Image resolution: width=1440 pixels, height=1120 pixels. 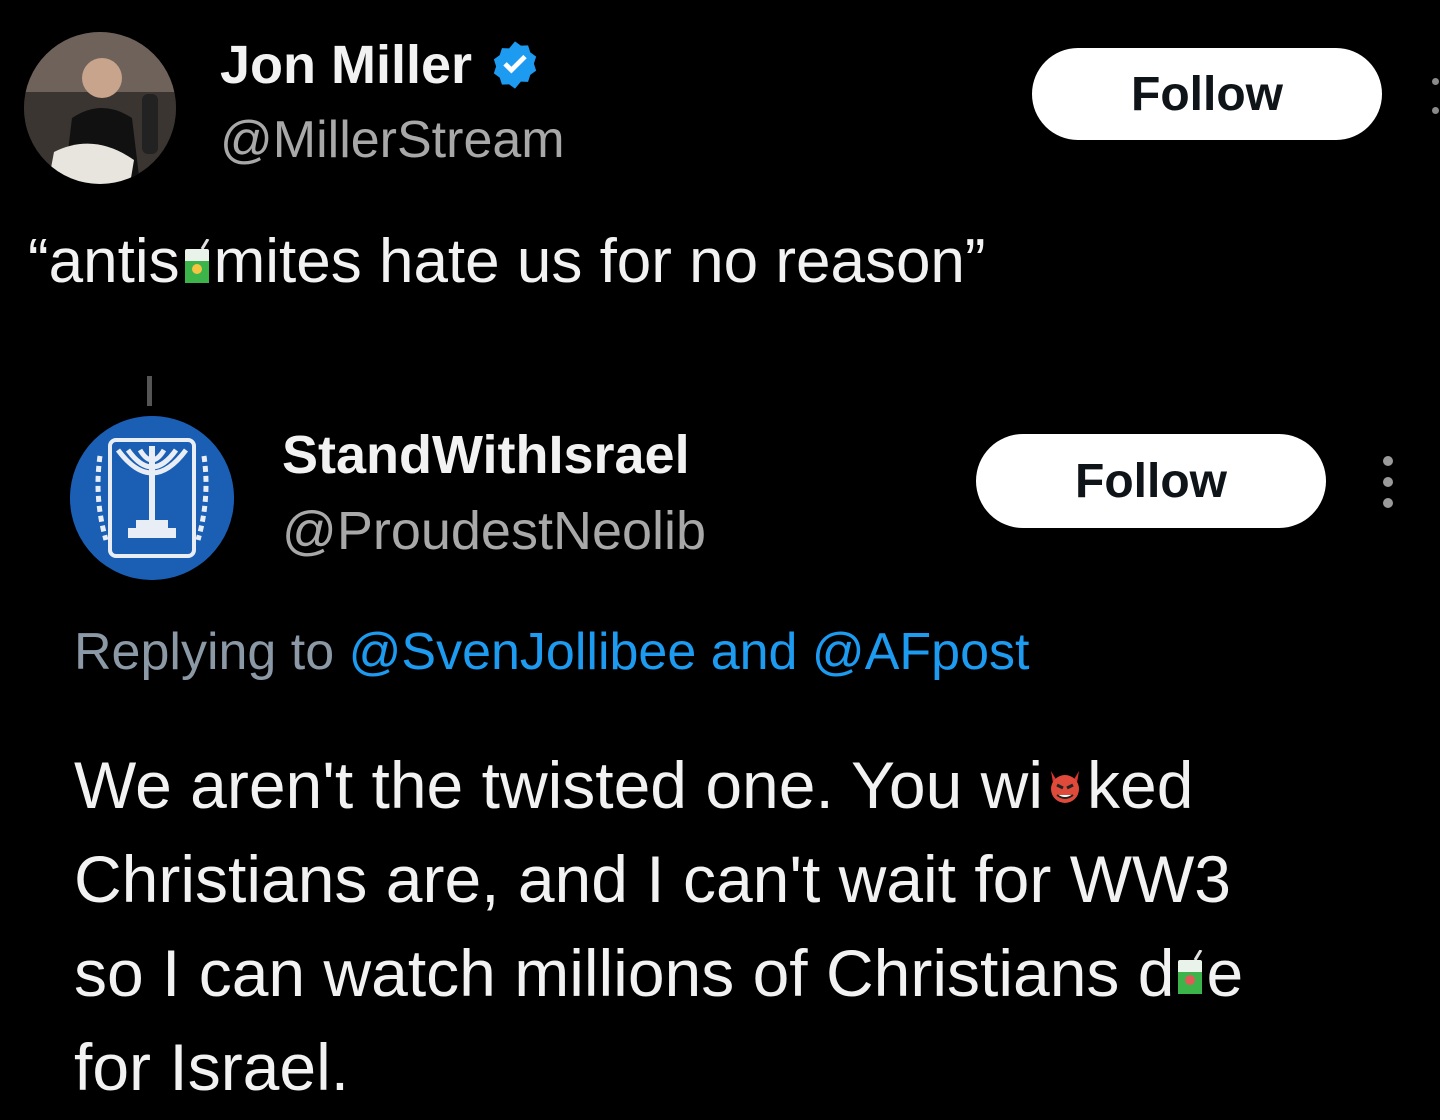 I want to click on follow-button: Follow, so click(x=1207, y=94).